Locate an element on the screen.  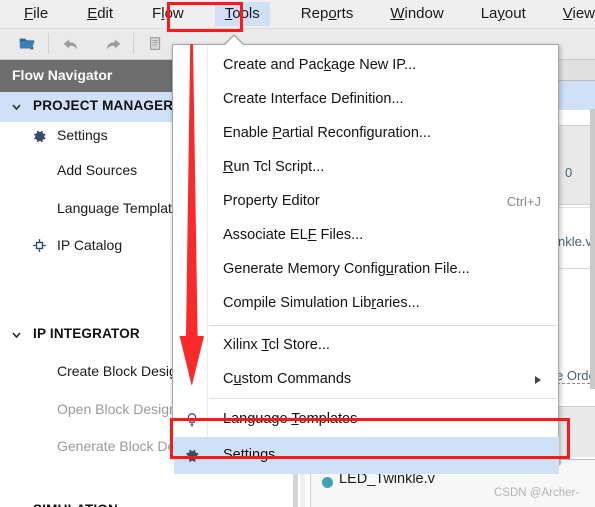
sidebar-section-simulation: SIMULATION is located at coordinates (145, 501).